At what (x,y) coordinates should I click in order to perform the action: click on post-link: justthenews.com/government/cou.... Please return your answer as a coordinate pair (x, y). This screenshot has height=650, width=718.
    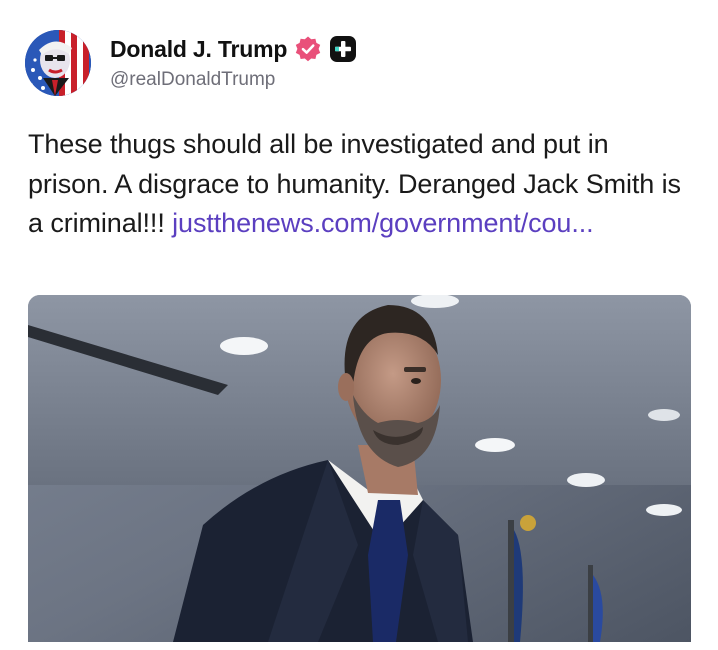
    Looking at the image, I should click on (383, 223).